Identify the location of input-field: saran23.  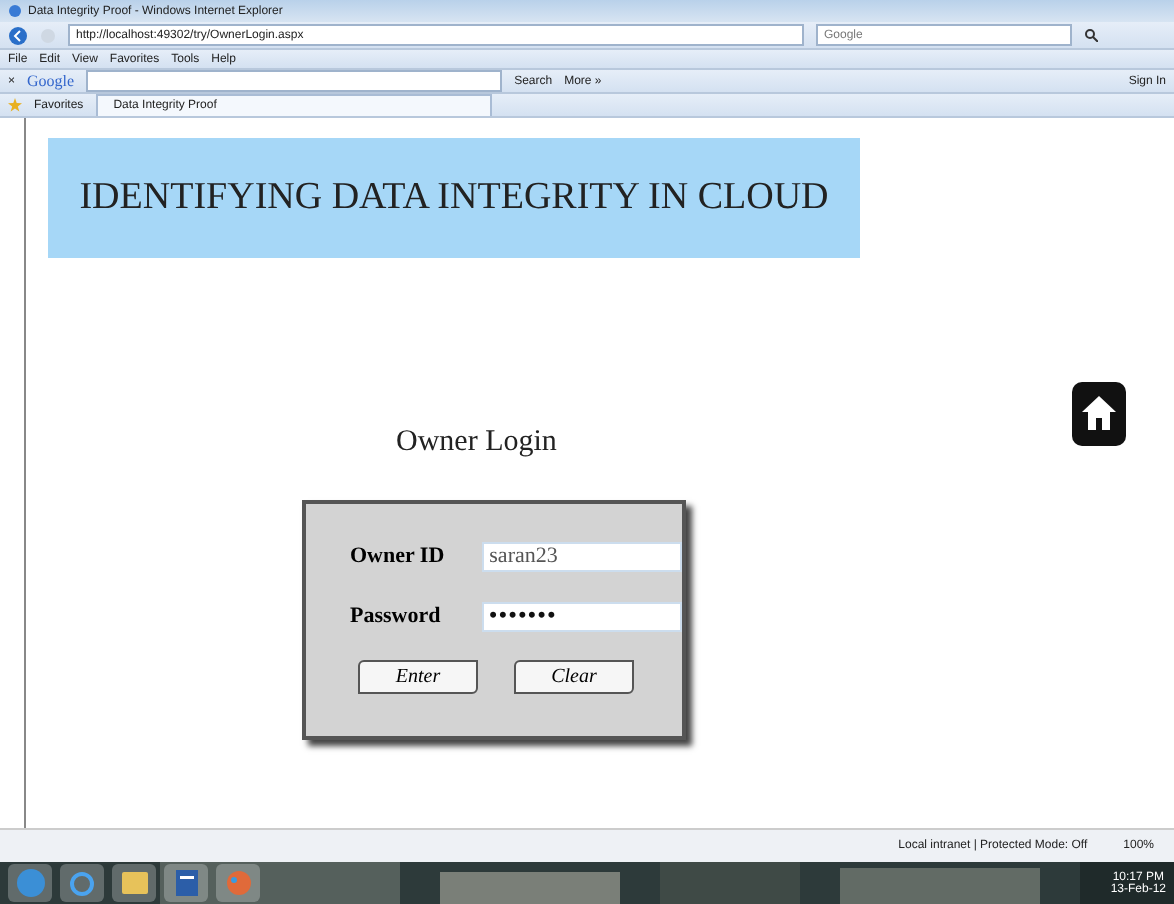
(581, 556).